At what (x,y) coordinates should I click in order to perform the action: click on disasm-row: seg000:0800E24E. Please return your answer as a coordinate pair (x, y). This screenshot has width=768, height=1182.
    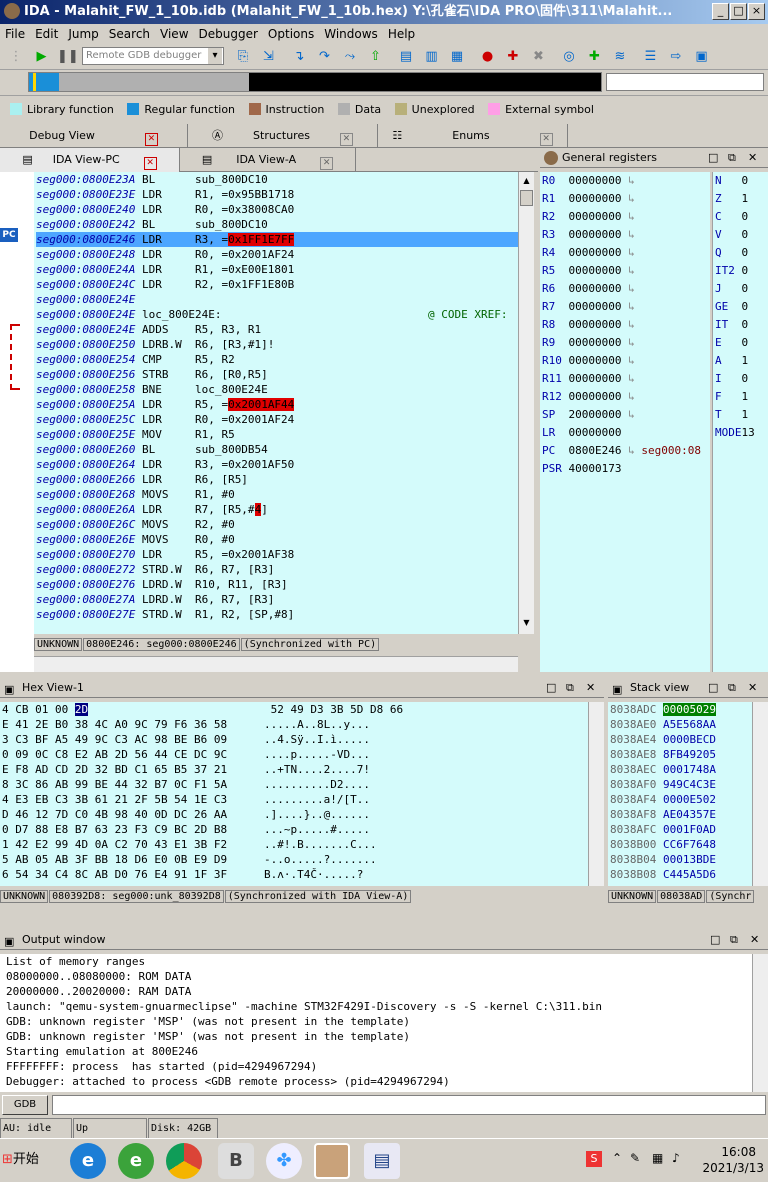
    Looking at the image, I should click on (277, 299).